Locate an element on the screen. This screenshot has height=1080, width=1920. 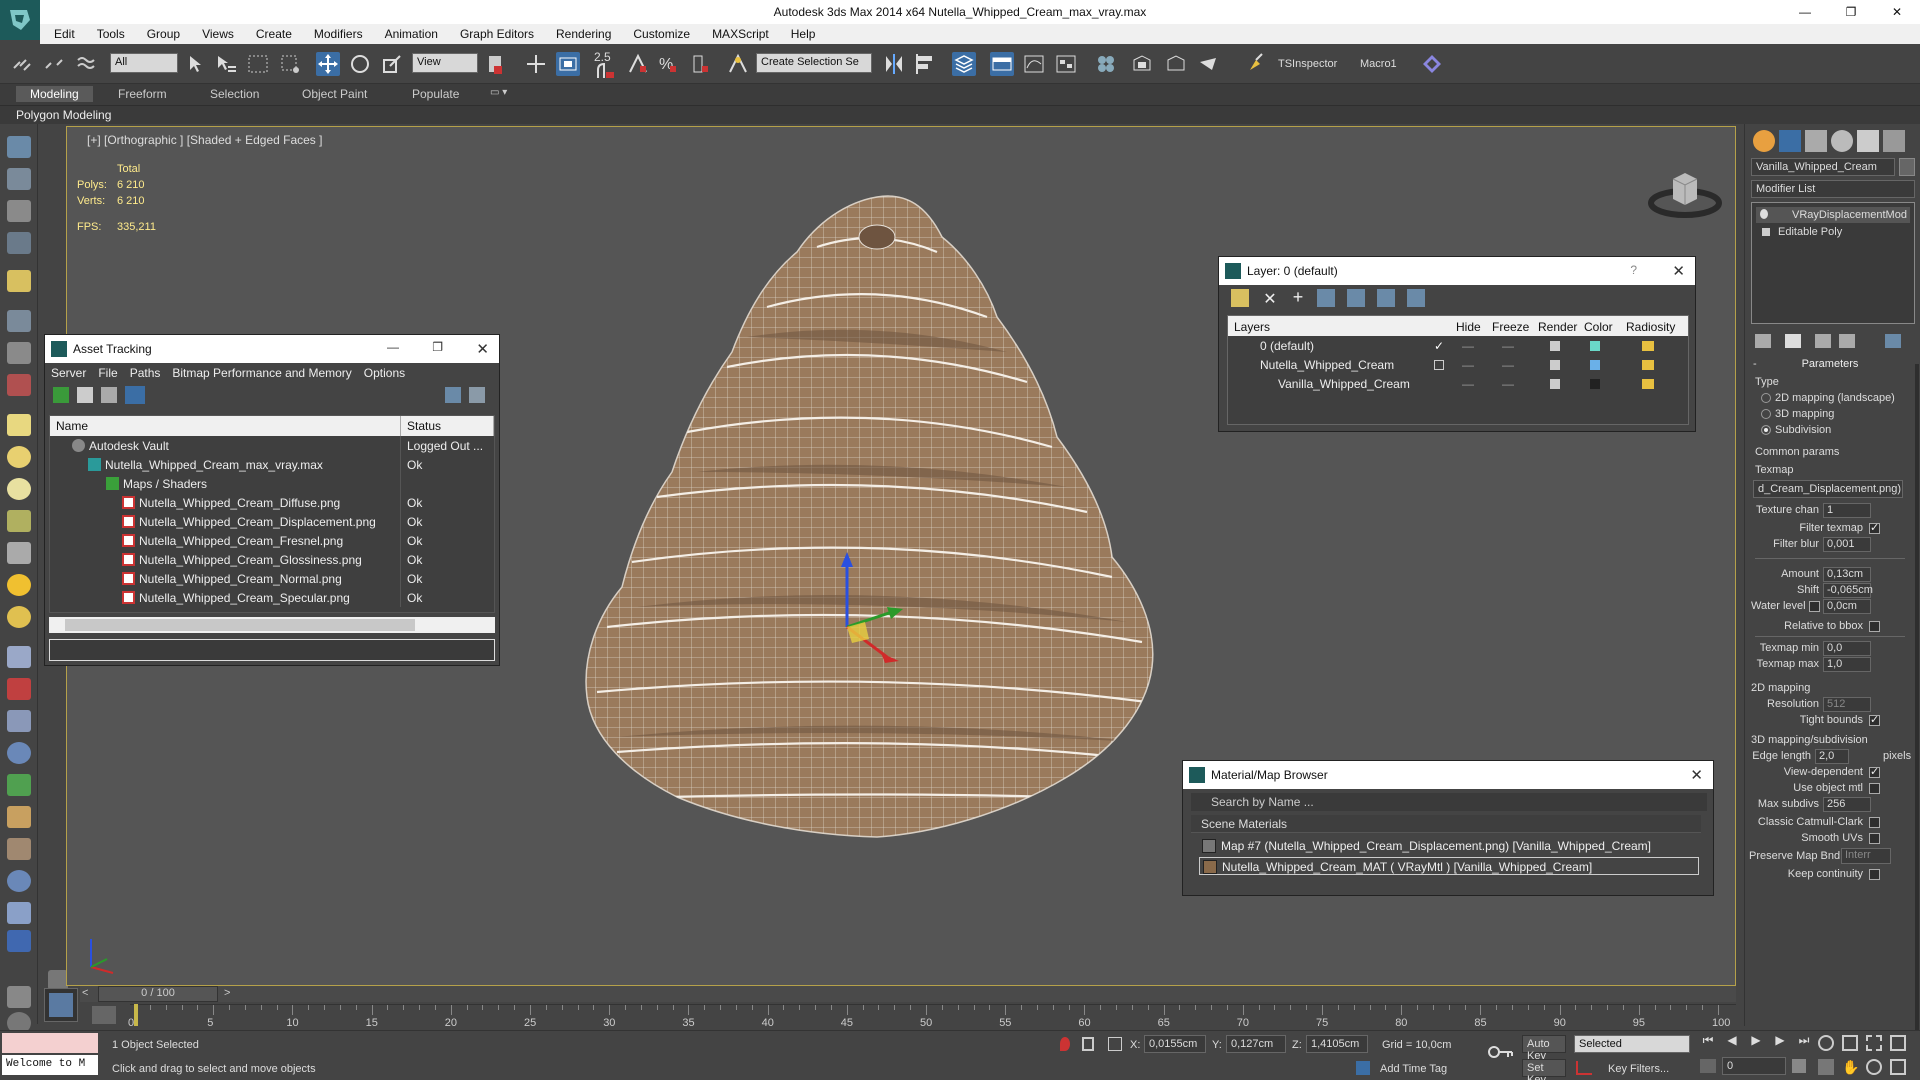
asset-col-status: Status is located at coordinates (447, 426).